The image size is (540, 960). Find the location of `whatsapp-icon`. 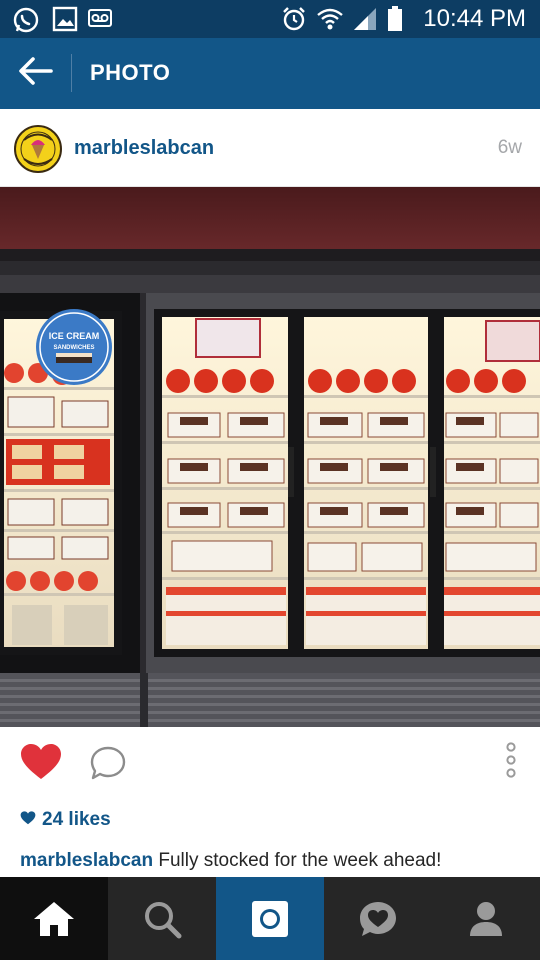

whatsapp-icon is located at coordinates (26, 22).